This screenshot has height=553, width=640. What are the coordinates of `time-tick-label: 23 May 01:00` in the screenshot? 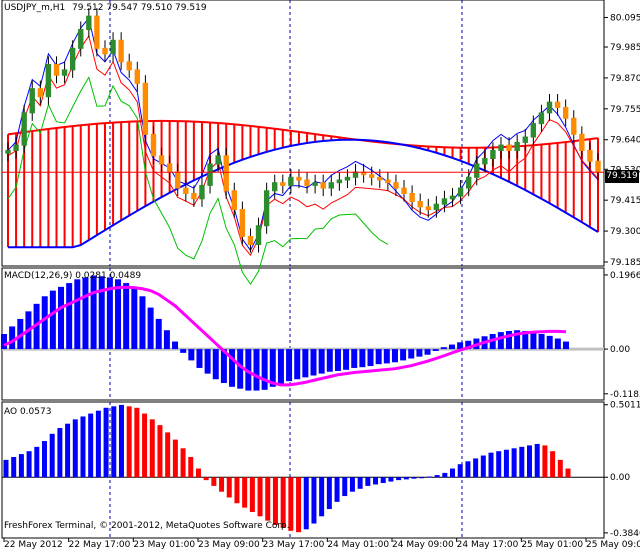 It's located at (164, 544).